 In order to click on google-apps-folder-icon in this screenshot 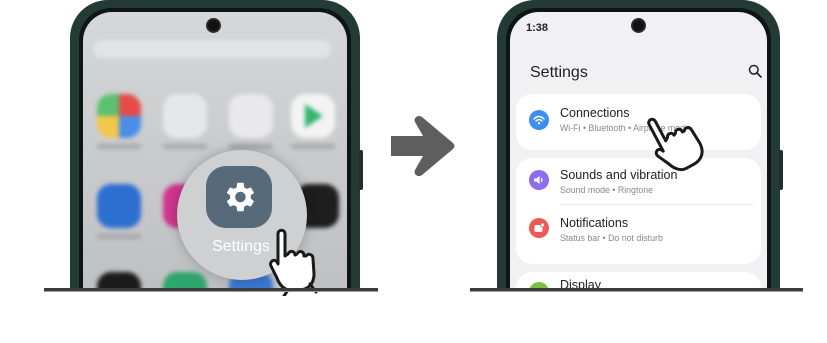, I will do `click(185, 116)`.